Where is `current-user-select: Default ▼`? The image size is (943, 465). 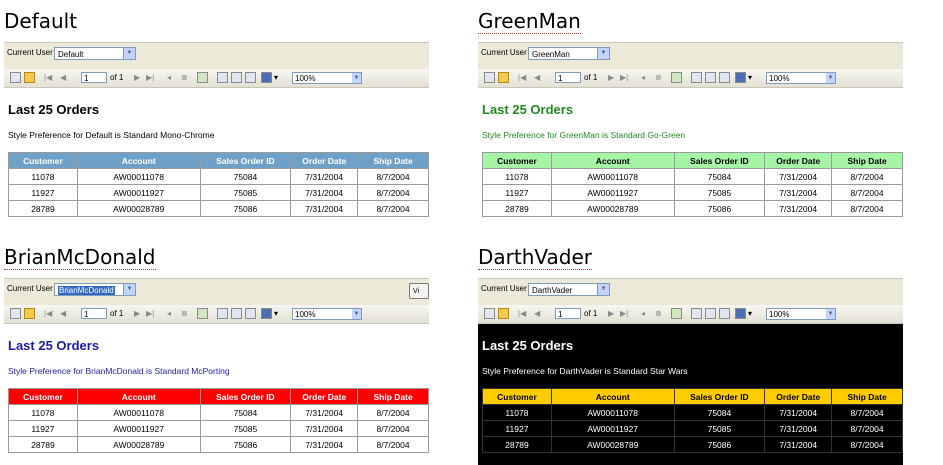
current-user-select: Default ▼ is located at coordinates (95, 53).